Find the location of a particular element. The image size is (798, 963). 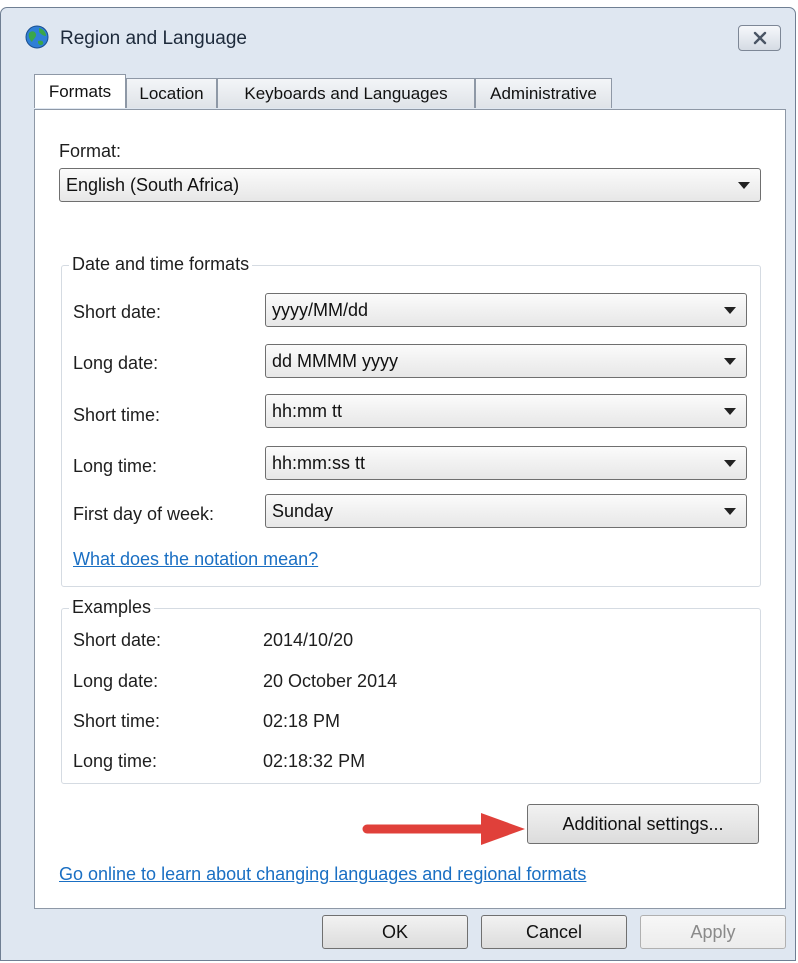

short-date-value: yyyy/MM/dd is located at coordinates (320, 310).